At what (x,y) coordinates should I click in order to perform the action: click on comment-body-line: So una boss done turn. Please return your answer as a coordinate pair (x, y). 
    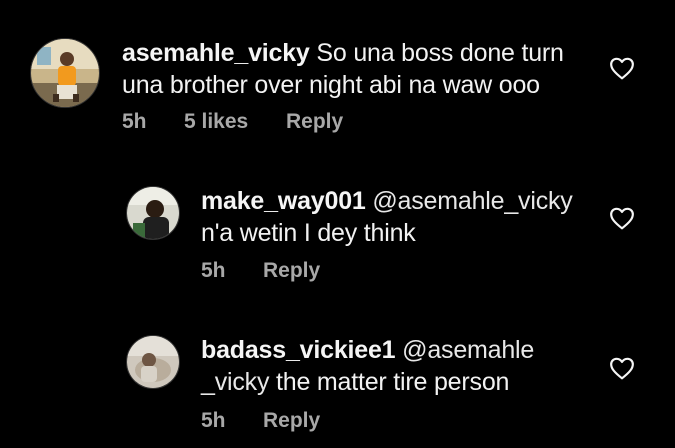
    Looking at the image, I should click on (440, 53).